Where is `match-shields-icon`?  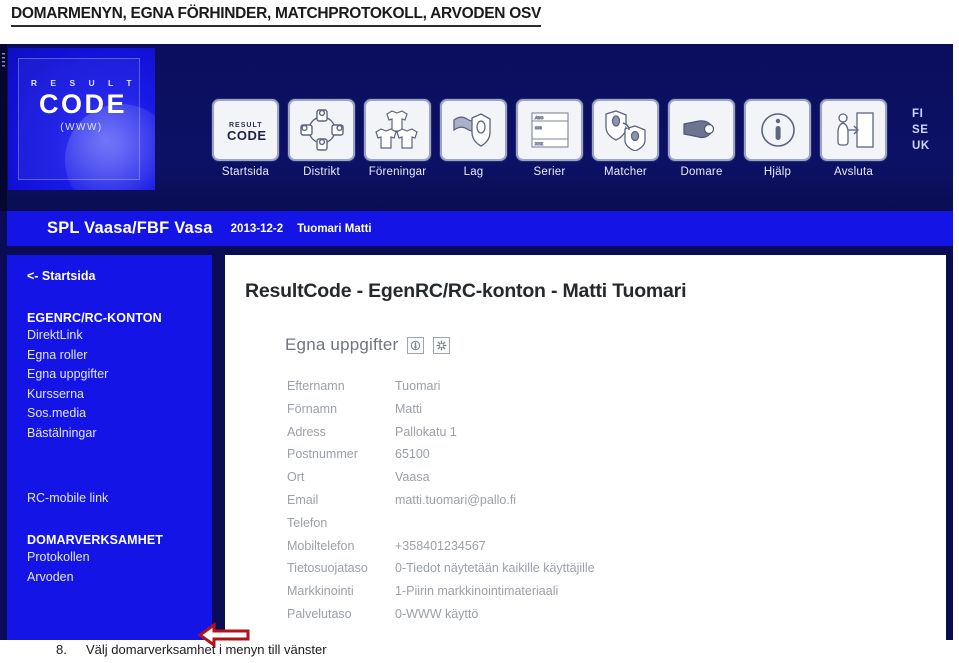
match-shields-icon is located at coordinates (625, 130).